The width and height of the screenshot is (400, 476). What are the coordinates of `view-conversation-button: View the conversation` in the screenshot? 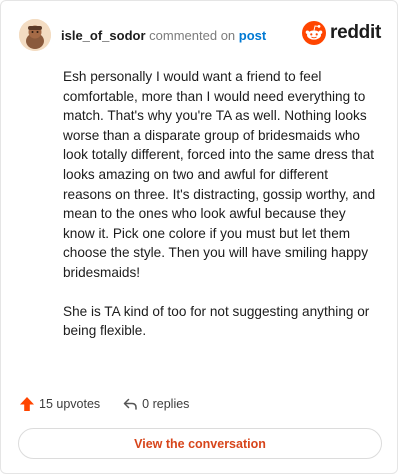 It's located at (200, 443).